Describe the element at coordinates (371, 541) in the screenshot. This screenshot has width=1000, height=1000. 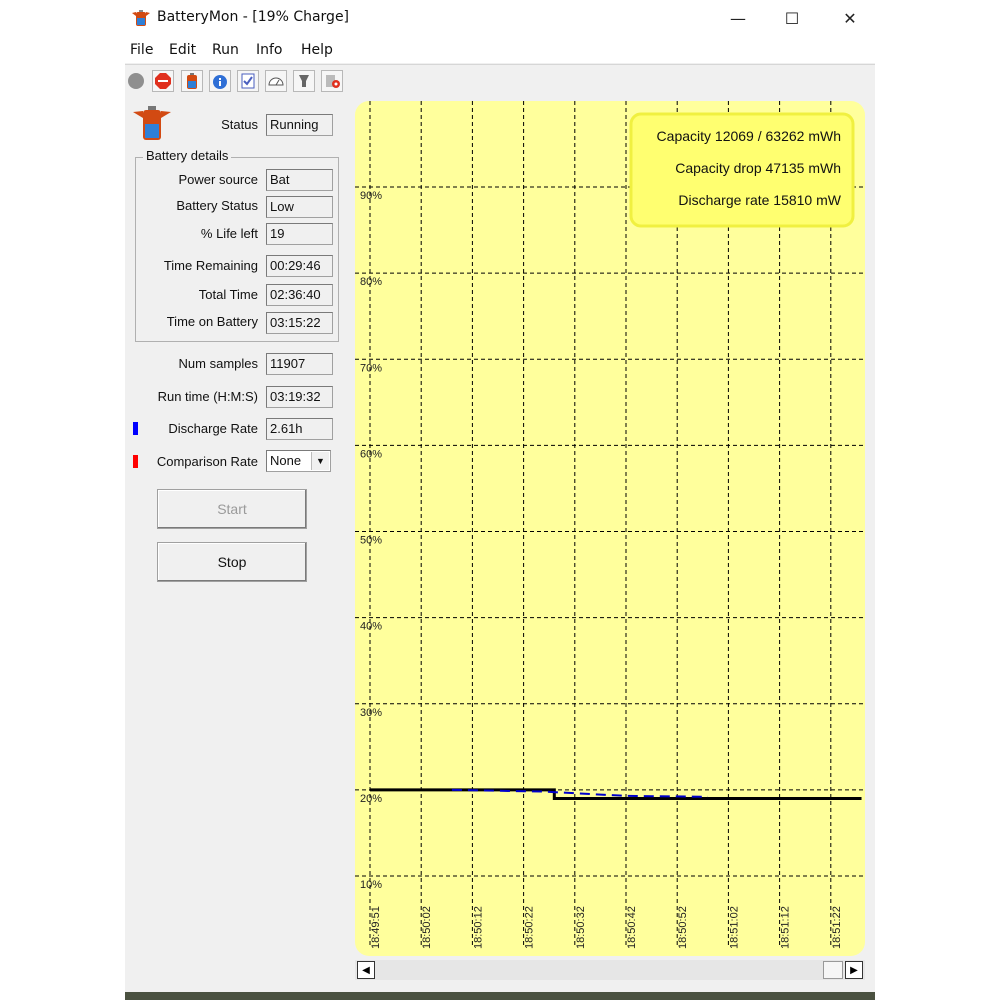
I see `y-tick-label: 50%` at that location.